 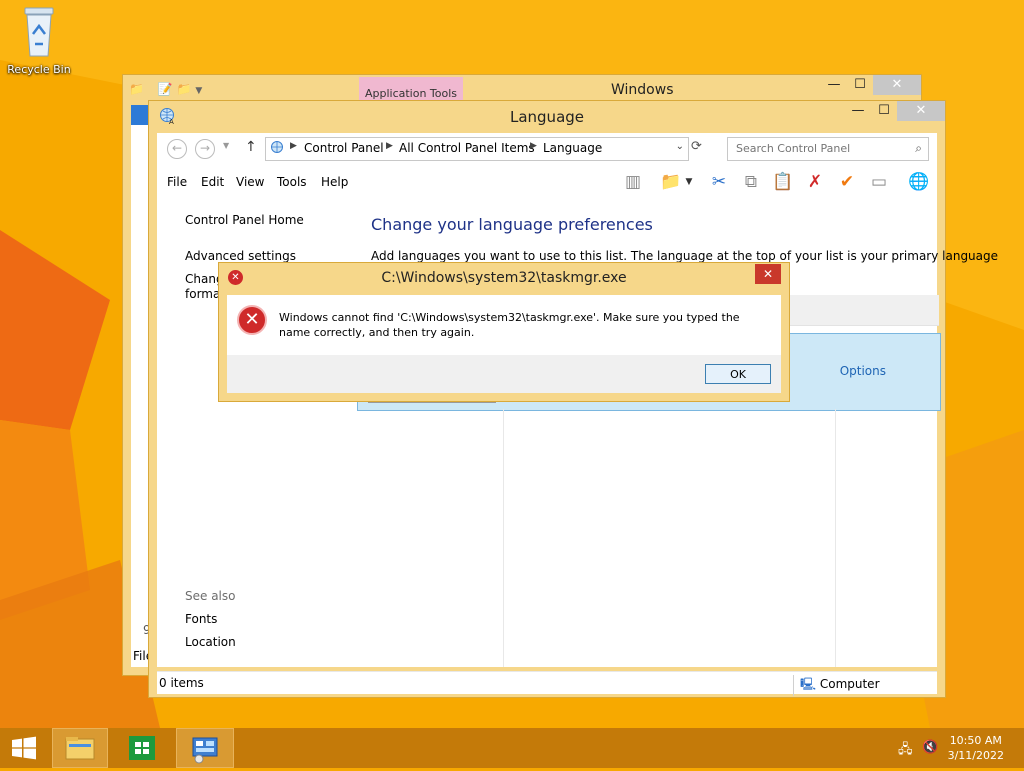 What do you see at coordinates (783, 182) in the screenshot?
I see `paste-icon: 📋` at bounding box center [783, 182].